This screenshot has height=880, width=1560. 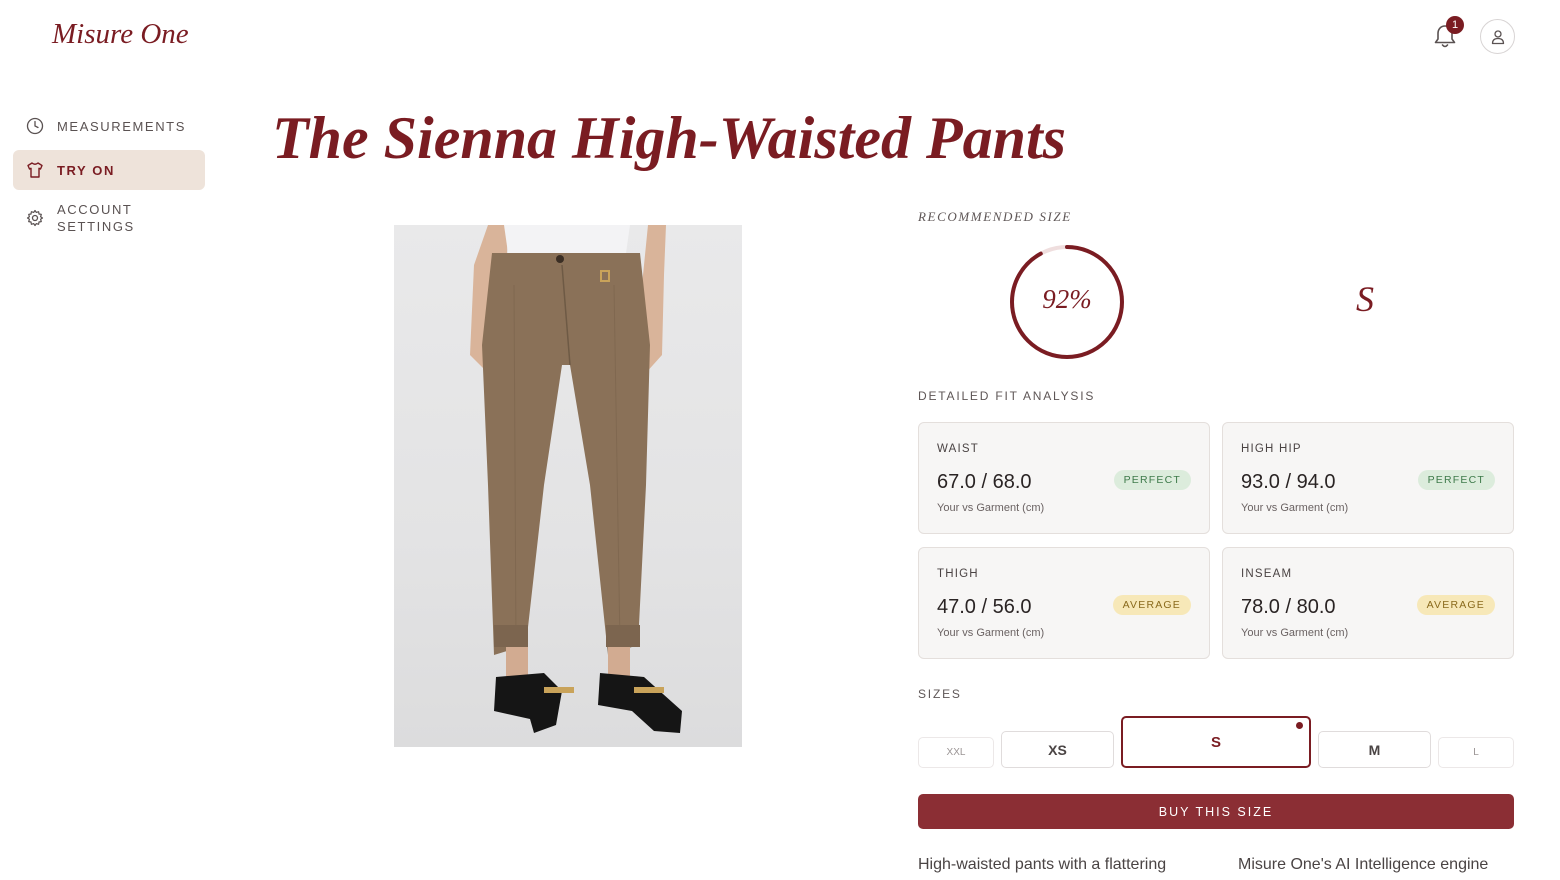 What do you see at coordinates (1057, 749) in the screenshot?
I see `size-option-xs: XS` at bounding box center [1057, 749].